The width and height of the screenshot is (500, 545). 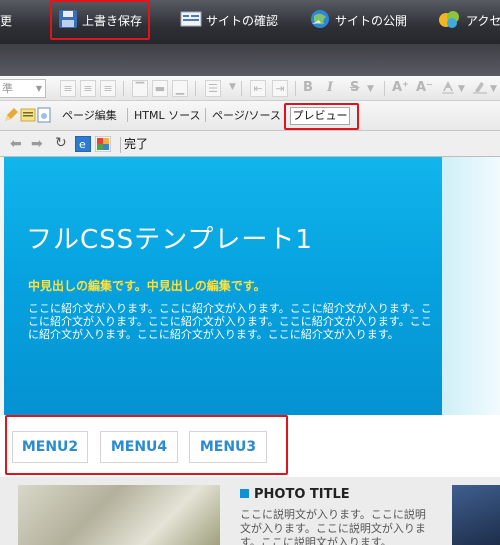 What do you see at coordinates (147, 286) in the screenshot?
I see `hero-subheading: 中見出しの編集です。中見出しの編集です。` at bounding box center [147, 286].